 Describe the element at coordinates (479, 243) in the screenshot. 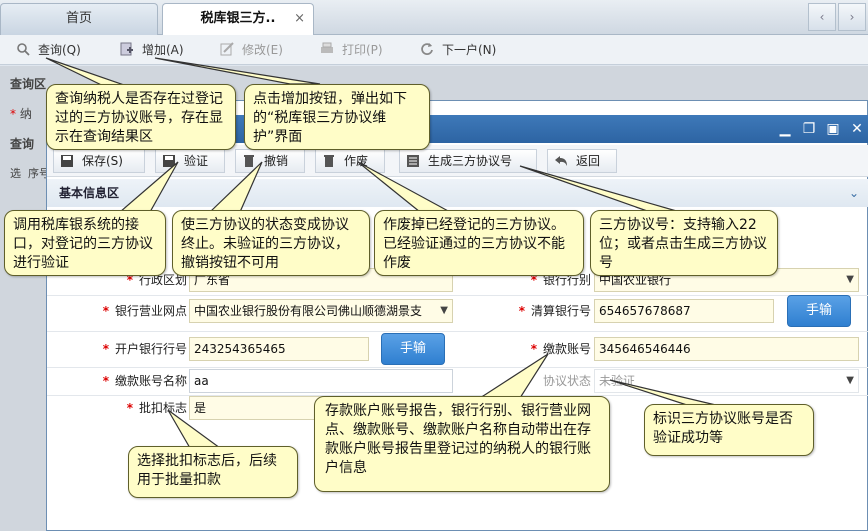

I see `callout-void: 作废掉已经登记的三方协议。已经验证通过的三方协议不能作废` at that location.